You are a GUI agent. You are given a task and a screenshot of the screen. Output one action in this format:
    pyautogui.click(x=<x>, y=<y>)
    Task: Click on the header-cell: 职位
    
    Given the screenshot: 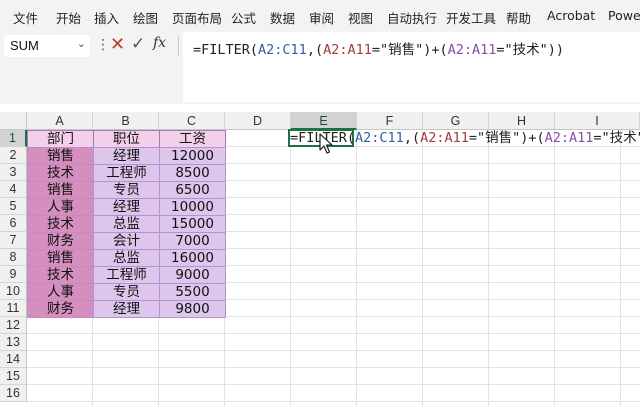 What is the action you would take?
    pyautogui.click(x=126, y=139)
    